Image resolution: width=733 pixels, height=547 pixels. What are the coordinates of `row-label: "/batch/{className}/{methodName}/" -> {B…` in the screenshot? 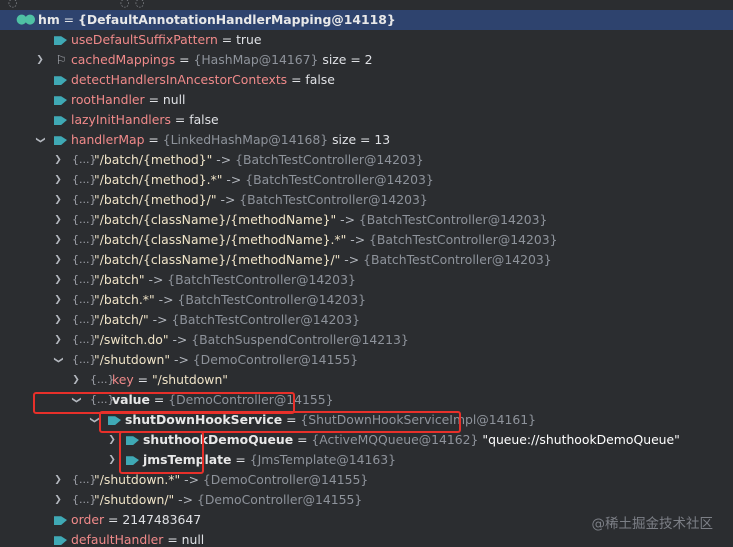 It's located at (323, 260).